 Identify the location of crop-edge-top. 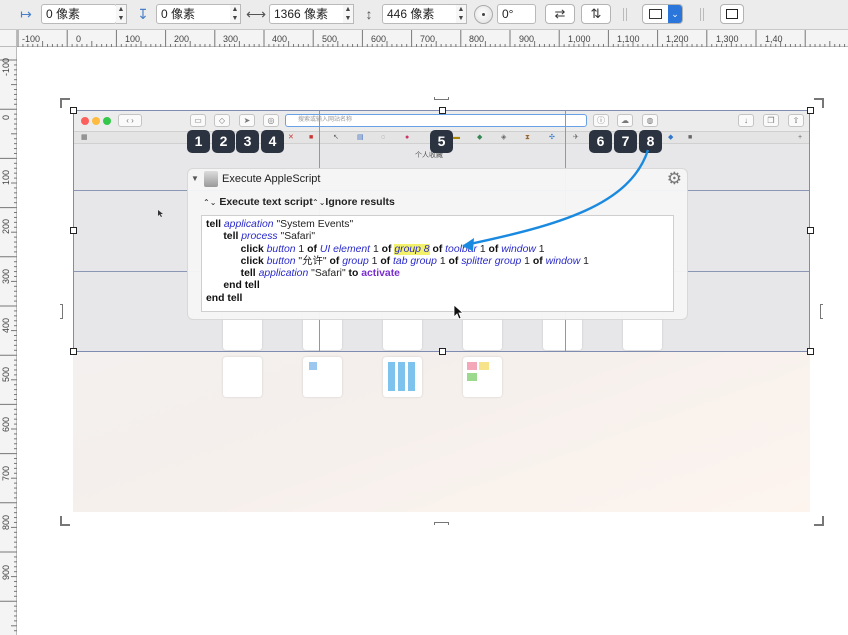
(441, 98).